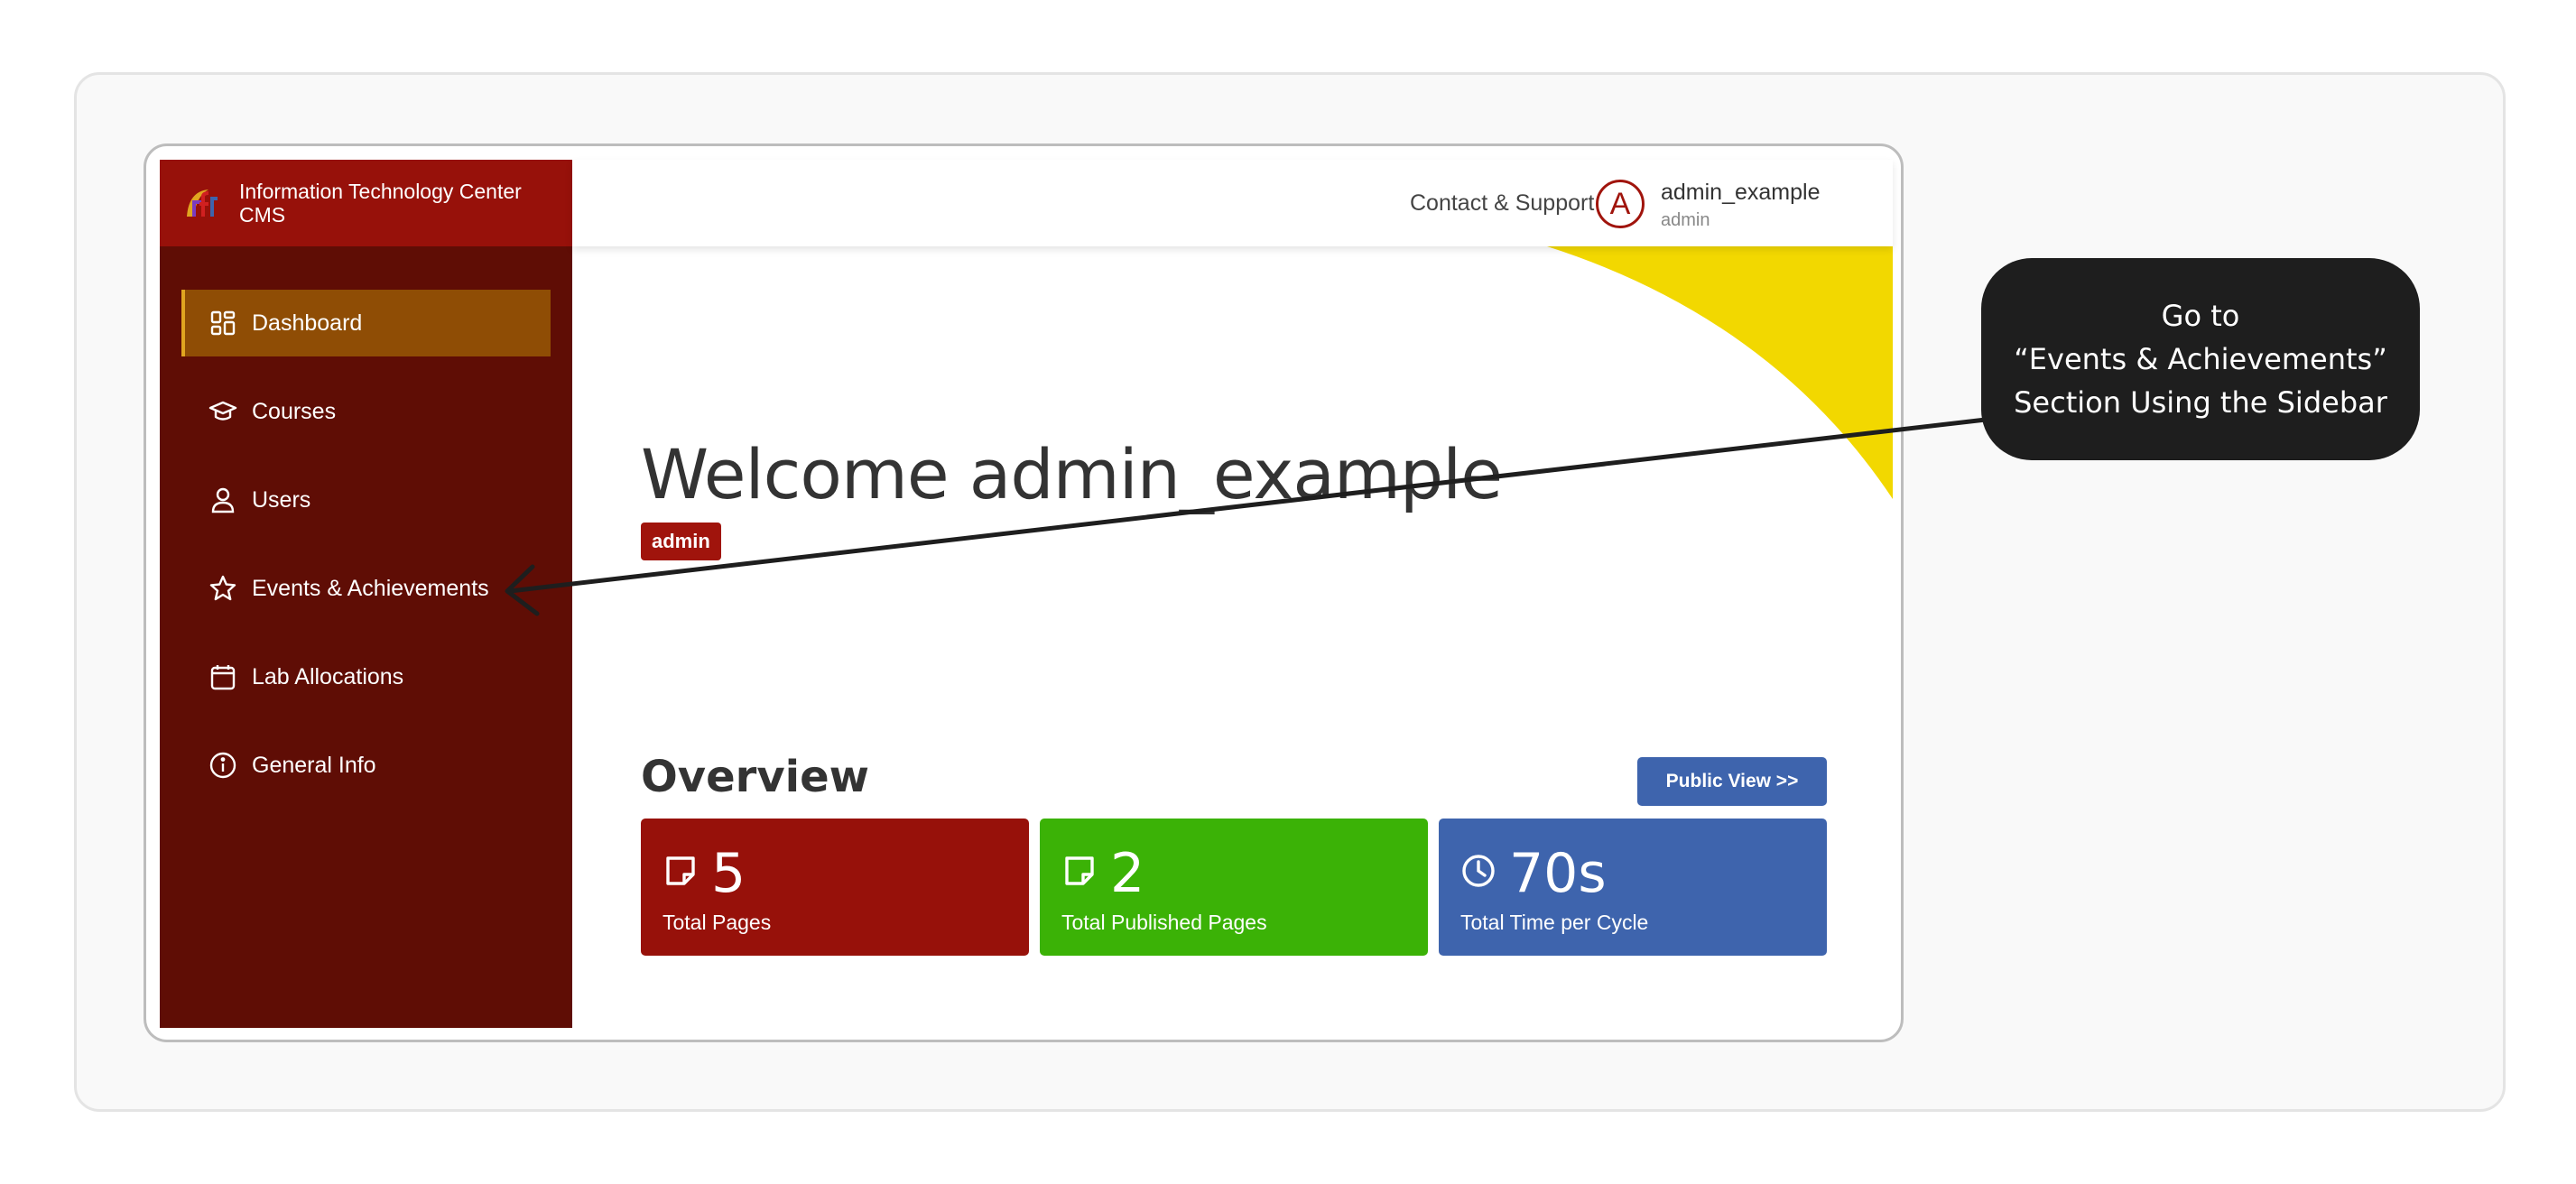 This screenshot has height=1184, width=2576. What do you see at coordinates (1072, 474) in the screenshot?
I see `welcome-heading: Welcome admin_example` at bounding box center [1072, 474].